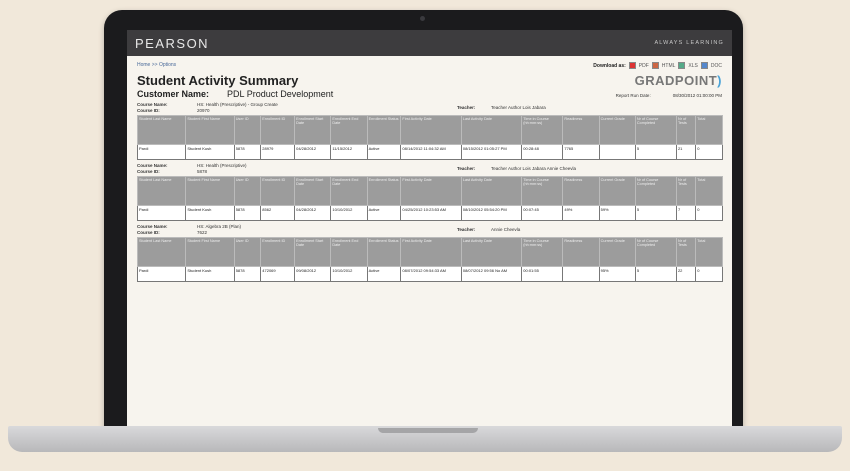 This screenshot has height=471, width=850. Describe the element at coordinates (709, 213) in the screenshot. I see `table-cell: 0` at that location.